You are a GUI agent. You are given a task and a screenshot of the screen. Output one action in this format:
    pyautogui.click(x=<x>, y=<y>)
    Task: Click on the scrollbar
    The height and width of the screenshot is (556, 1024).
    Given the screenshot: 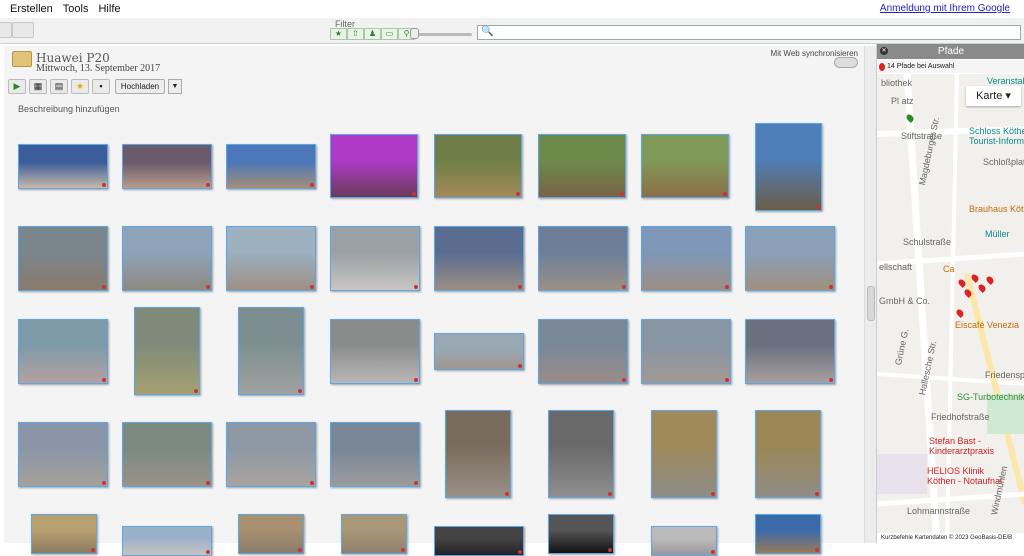 What is the action you would take?
    pyautogui.click(x=870, y=294)
    